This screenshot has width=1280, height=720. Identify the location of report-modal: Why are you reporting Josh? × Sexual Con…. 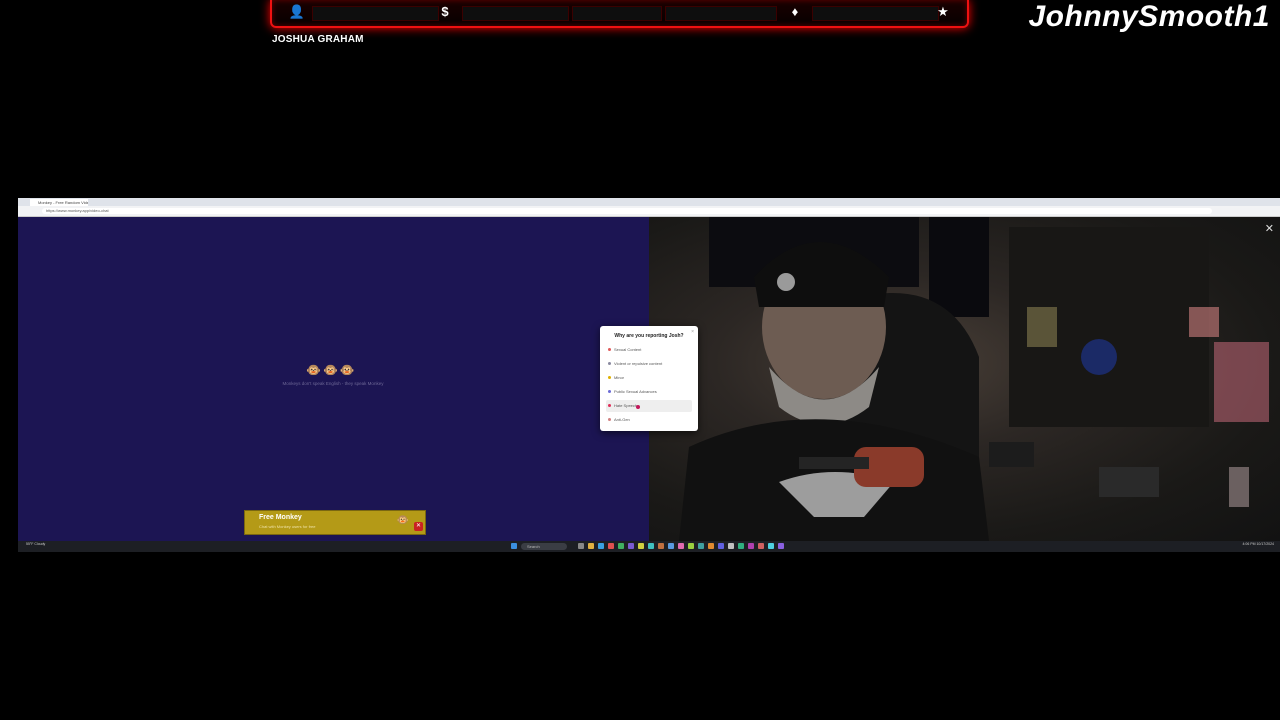
(649, 378).